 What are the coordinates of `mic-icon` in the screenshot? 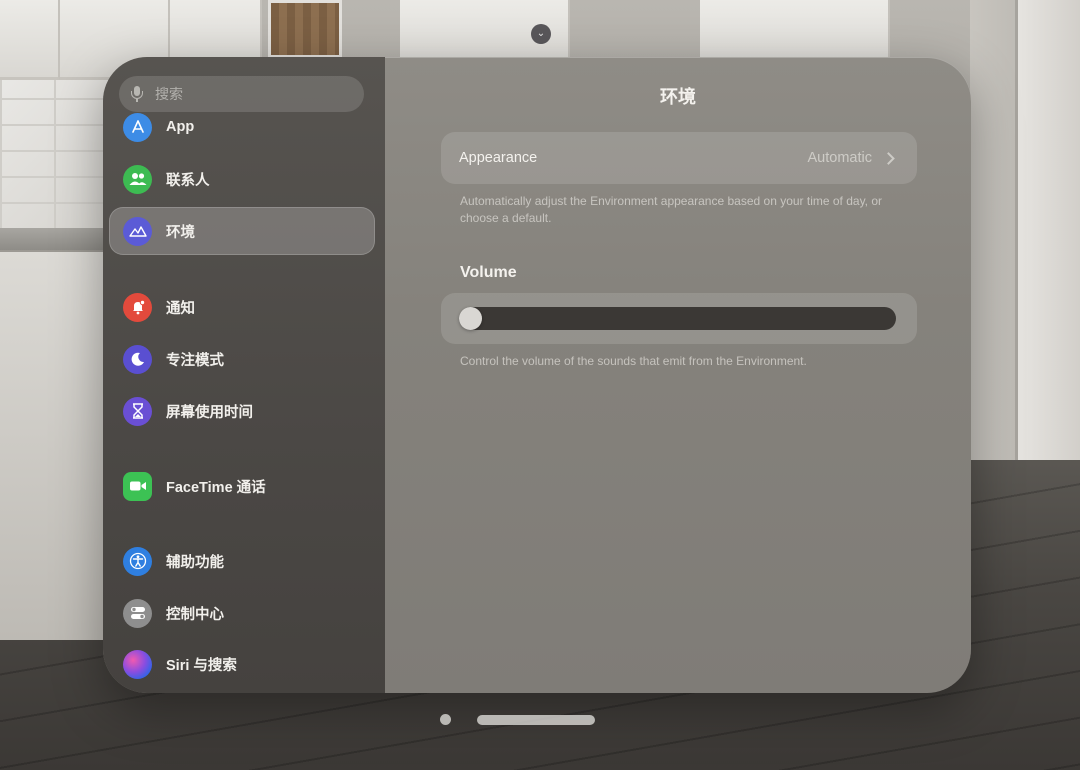 It's located at (137, 94).